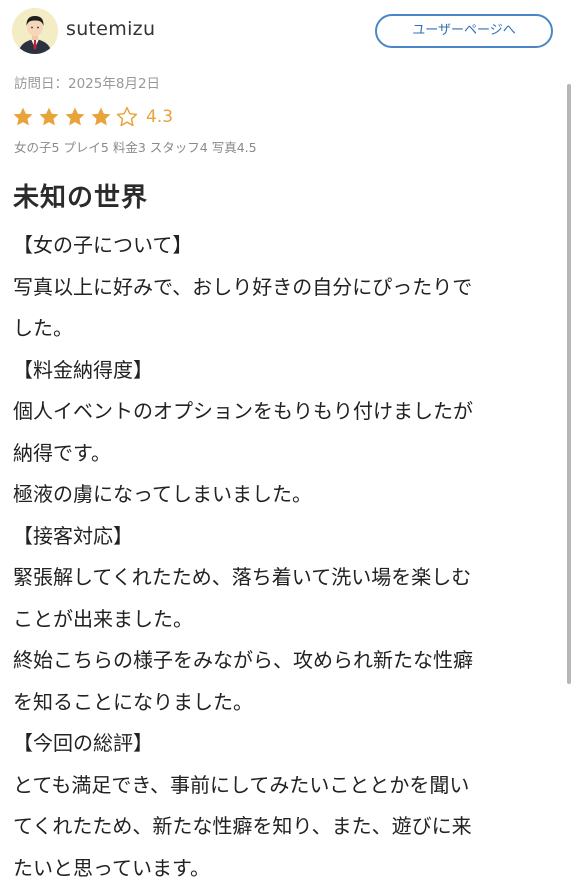 The width and height of the screenshot is (576, 889). What do you see at coordinates (83, 743) in the screenshot?
I see `review-line: 【今回の総評】` at bounding box center [83, 743].